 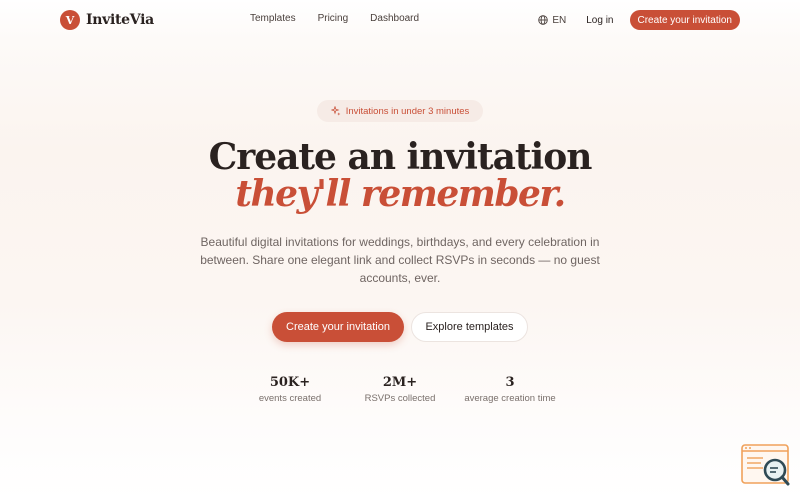 I want to click on sparkle-icon, so click(x=335, y=111).